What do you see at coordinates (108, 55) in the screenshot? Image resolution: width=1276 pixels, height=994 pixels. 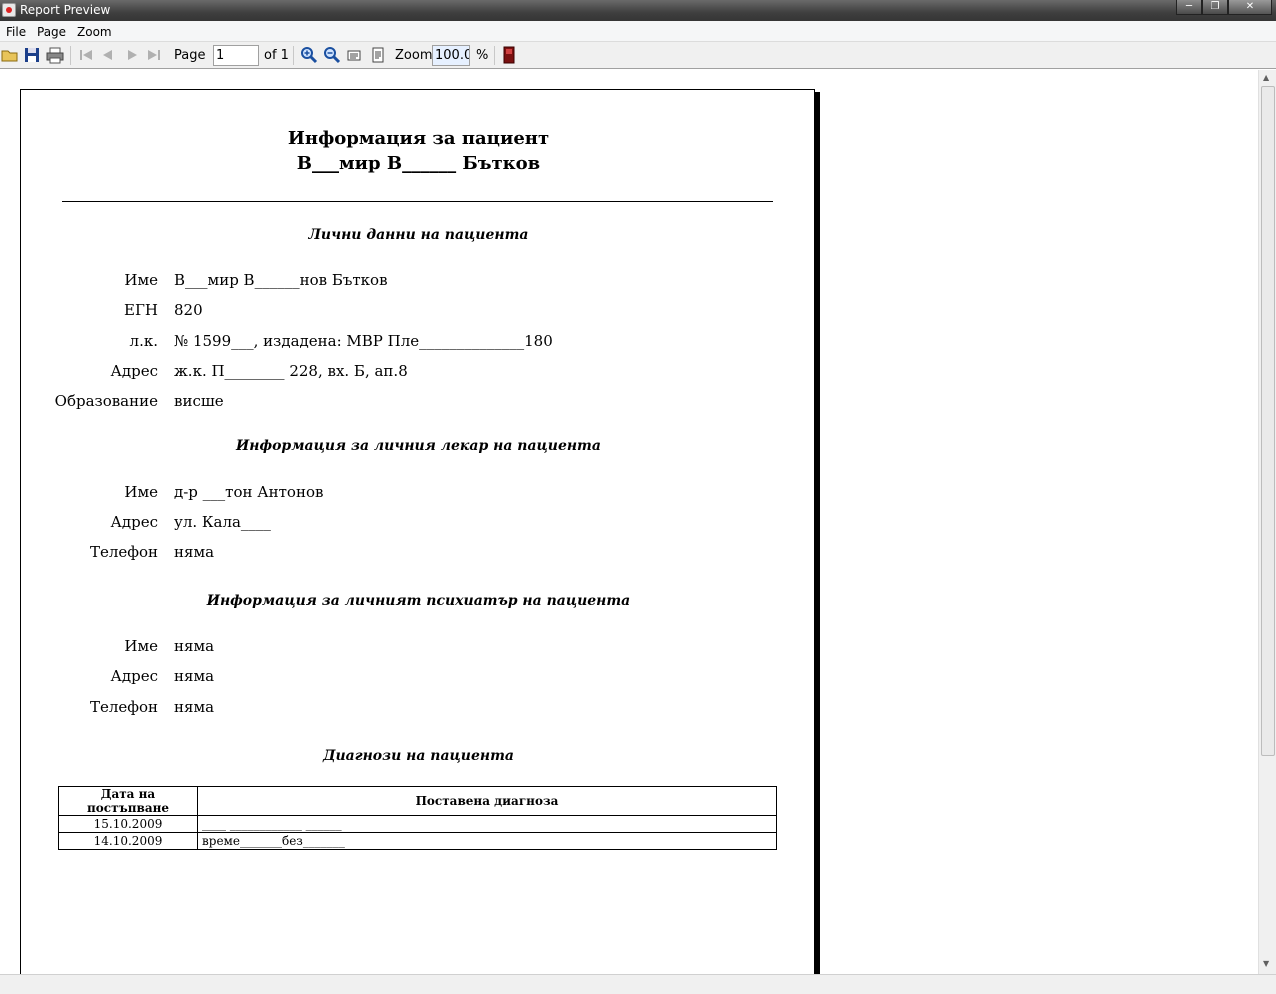 I see `previous-page-icon` at bounding box center [108, 55].